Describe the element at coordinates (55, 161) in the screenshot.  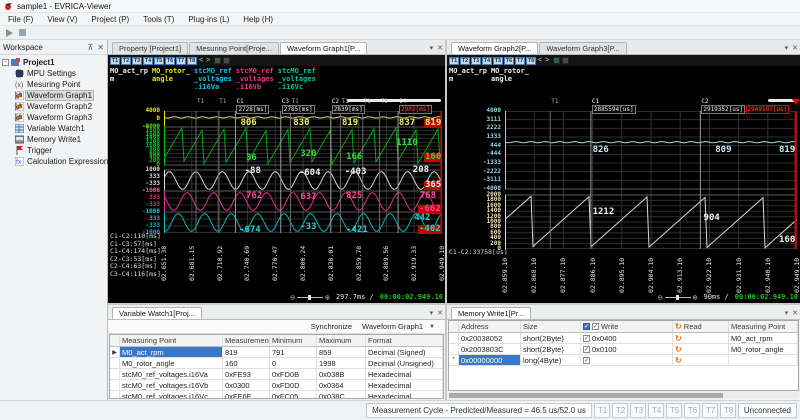
I see `tree-item-calculation-expression: fx Calculation Expression` at that location.